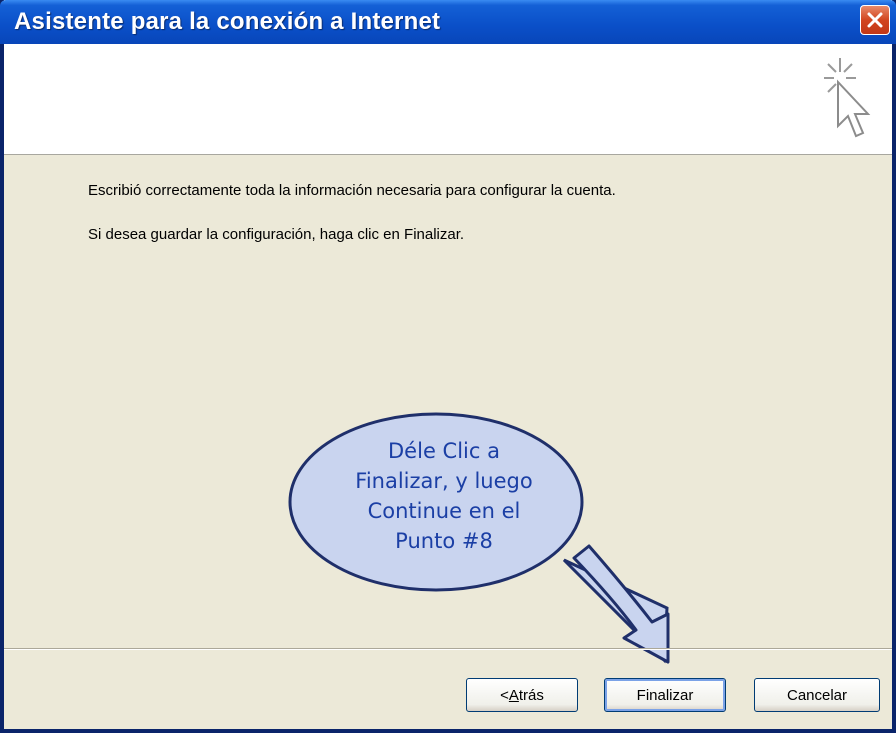 This screenshot has width=896, height=733. Describe the element at coordinates (444, 541) in the screenshot. I see `callout-line-4: Punto #8` at that location.